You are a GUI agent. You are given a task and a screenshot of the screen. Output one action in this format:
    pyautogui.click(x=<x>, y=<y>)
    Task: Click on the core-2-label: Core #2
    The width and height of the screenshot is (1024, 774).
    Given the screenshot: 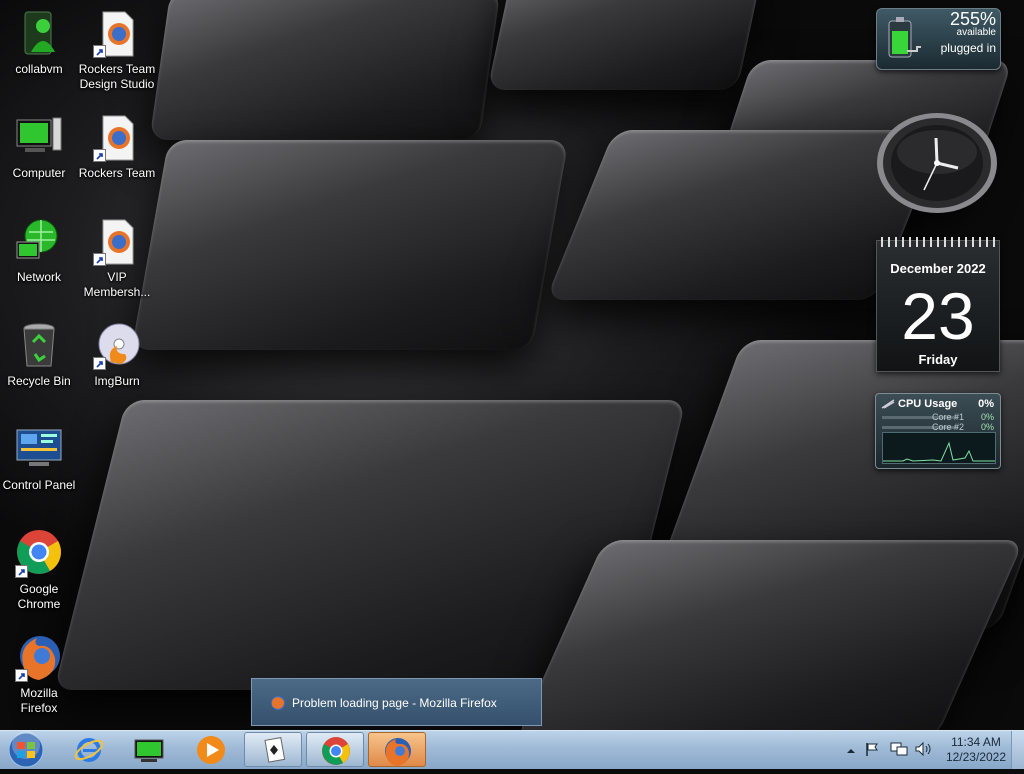 What is the action you would take?
    pyautogui.click(x=947, y=427)
    